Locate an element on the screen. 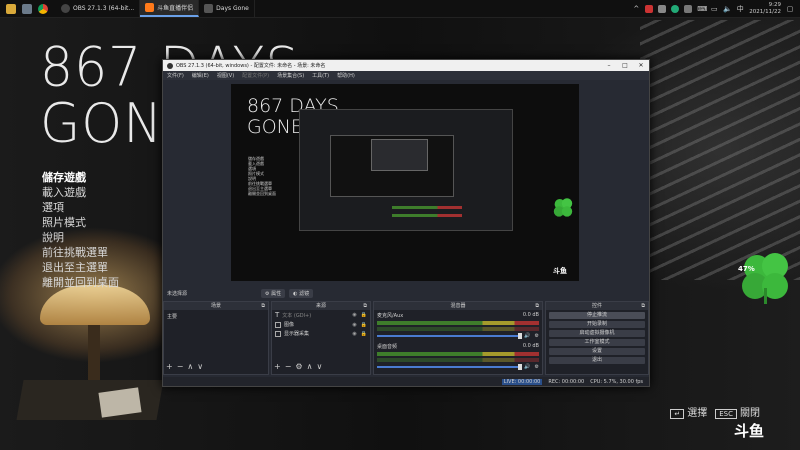  source-item: 显示器采集 ◉ 🔒 is located at coordinates (321, 333).